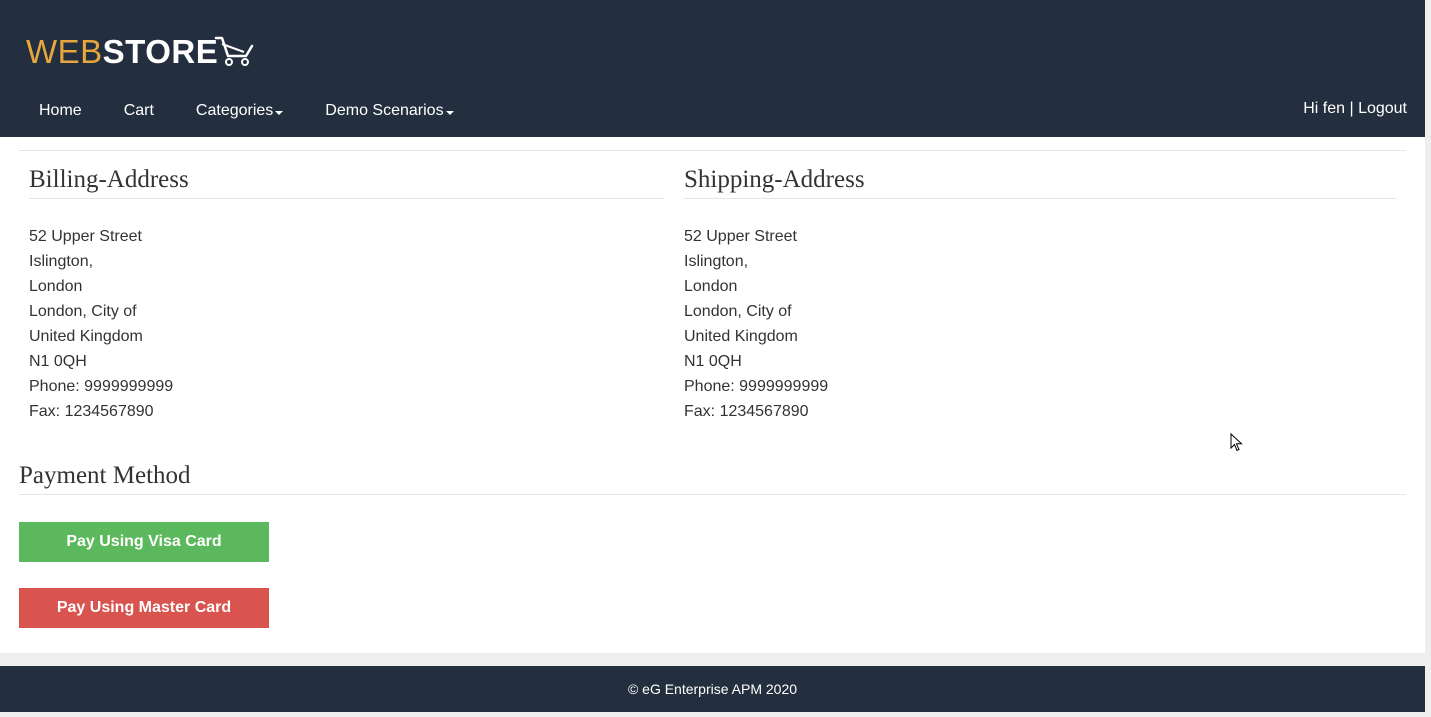 Image resolution: width=1431 pixels, height=717 pixels. I want to click on main-nav: Home Cart Categories Demo Scenarios, so click(237, 111).